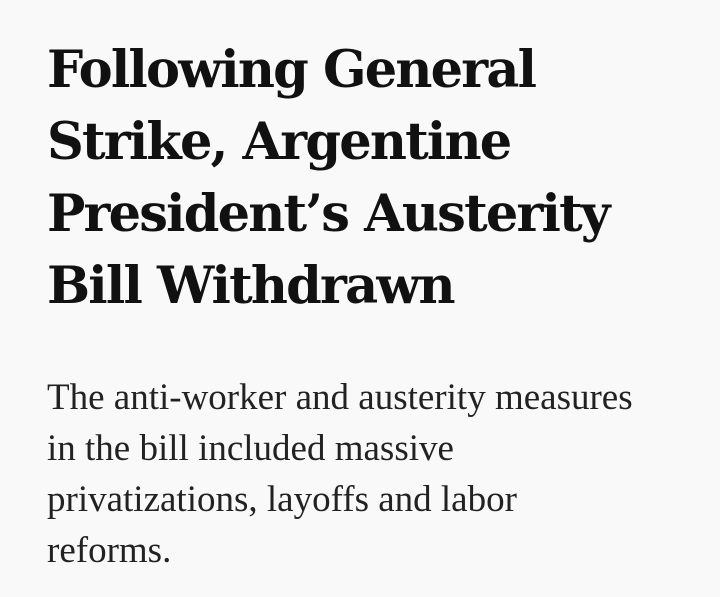  Describe the element at coordinates (250, 448) in the screenshot. I see `dek-line: in the bill included massive` at that location.